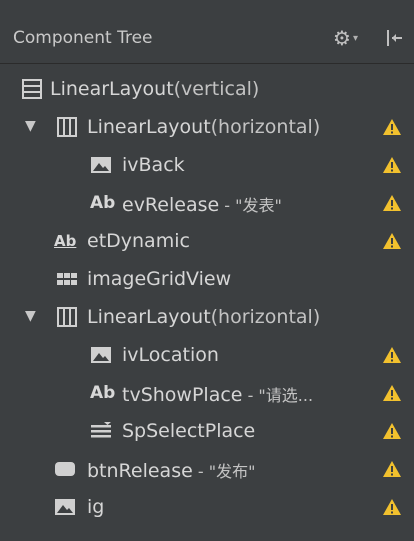  I want to click on tree-row: ivLocation, so click(207, 355).